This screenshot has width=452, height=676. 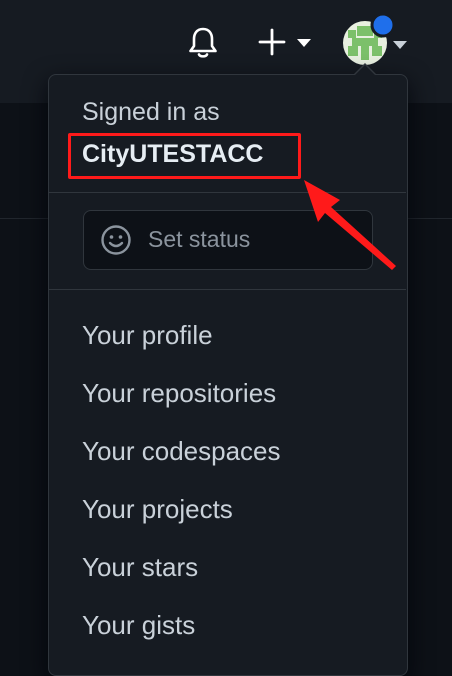 I want to click on dropdown-caret-fill, so click(x=365, y=70).